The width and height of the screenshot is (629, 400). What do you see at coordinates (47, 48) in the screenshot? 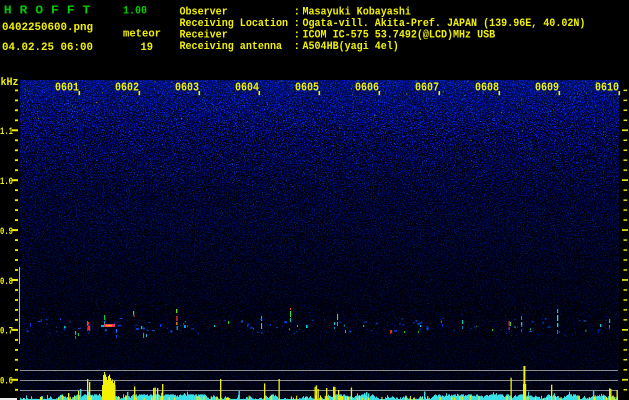
I see `svg-text: 04.02.25 06:00` at bounding box center [47, 48].